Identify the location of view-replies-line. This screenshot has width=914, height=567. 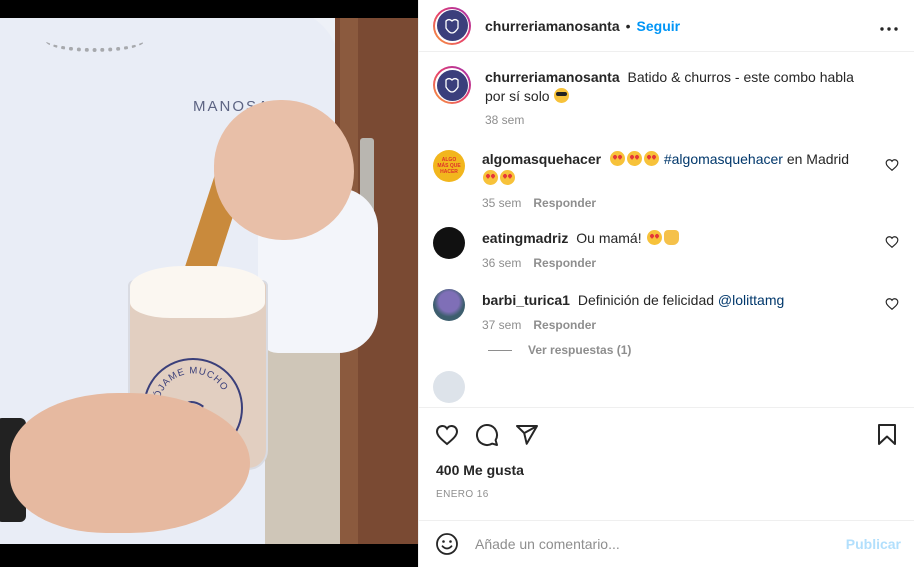
(500, 350).